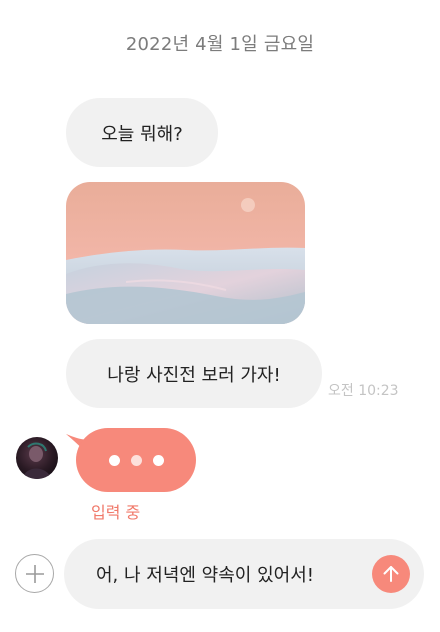  I want to click on desert-landscape-image, so click(185, 253).